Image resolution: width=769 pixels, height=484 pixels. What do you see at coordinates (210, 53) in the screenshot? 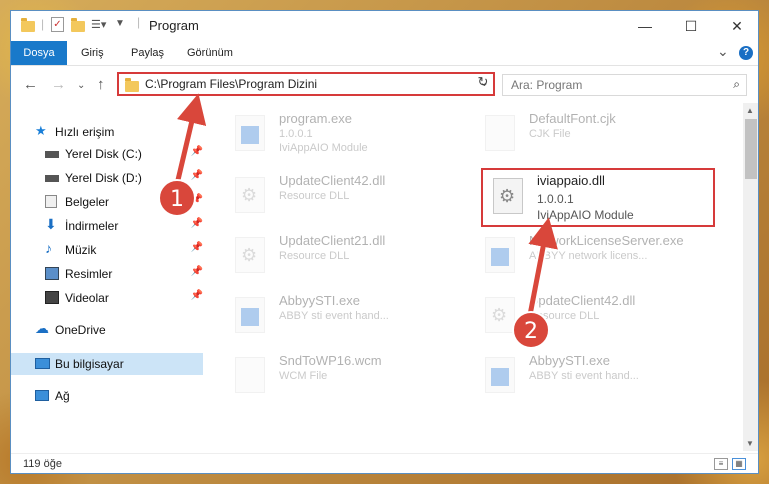
I see `tab-view: Görünüm` at bounding box center [210, 53].